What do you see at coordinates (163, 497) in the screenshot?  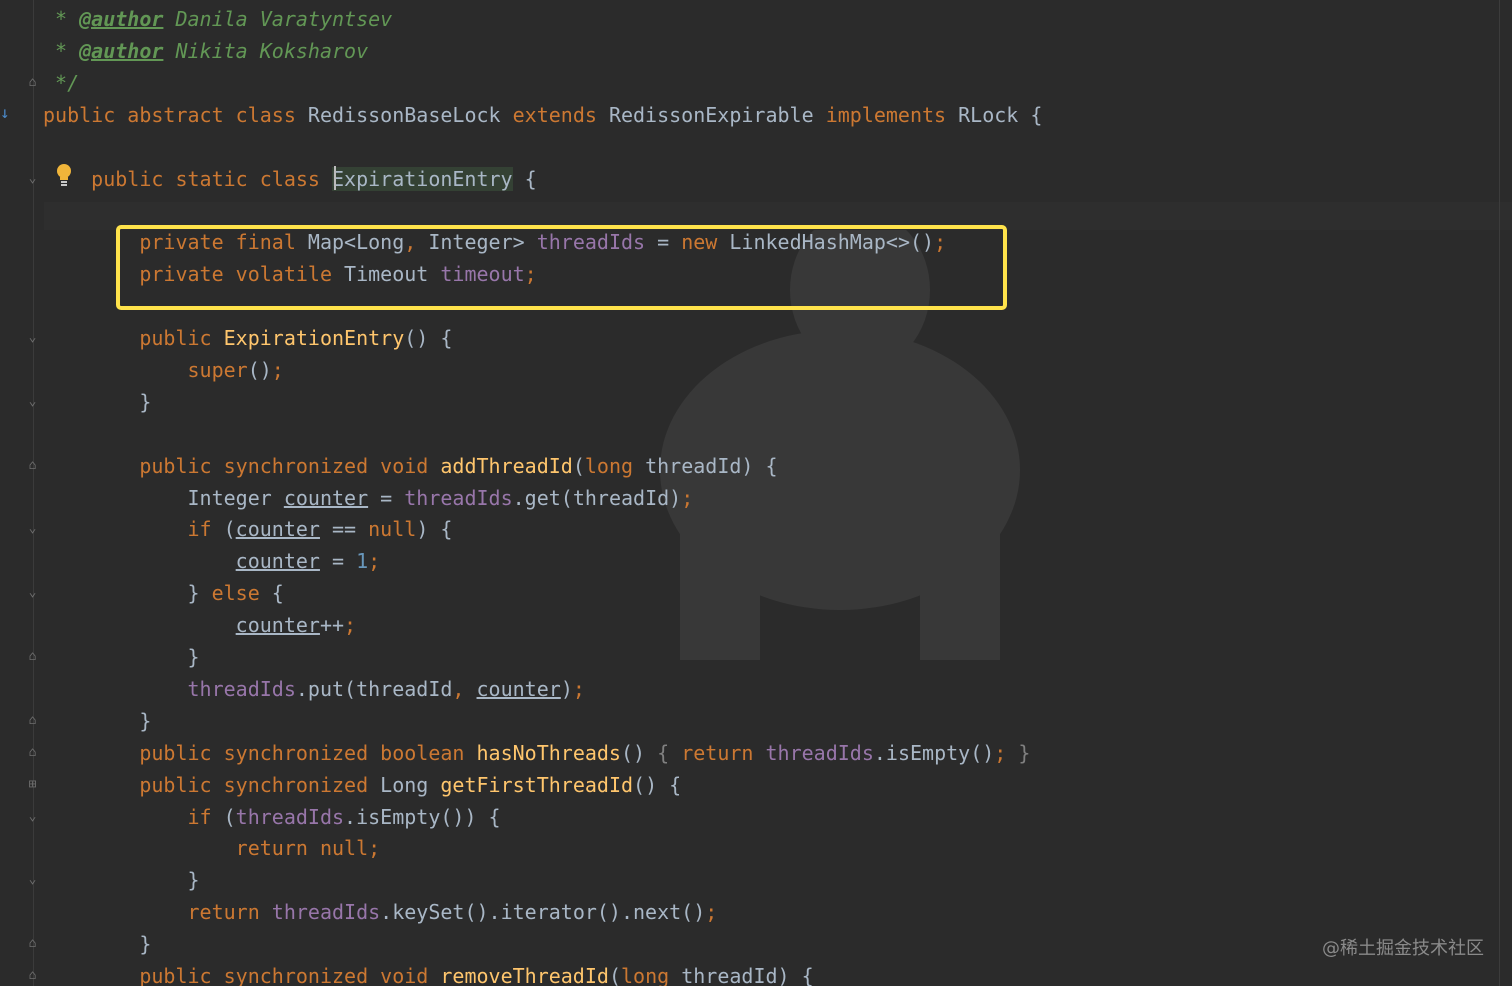 I see `code-token: Integer` at bounding box center [163, 497].